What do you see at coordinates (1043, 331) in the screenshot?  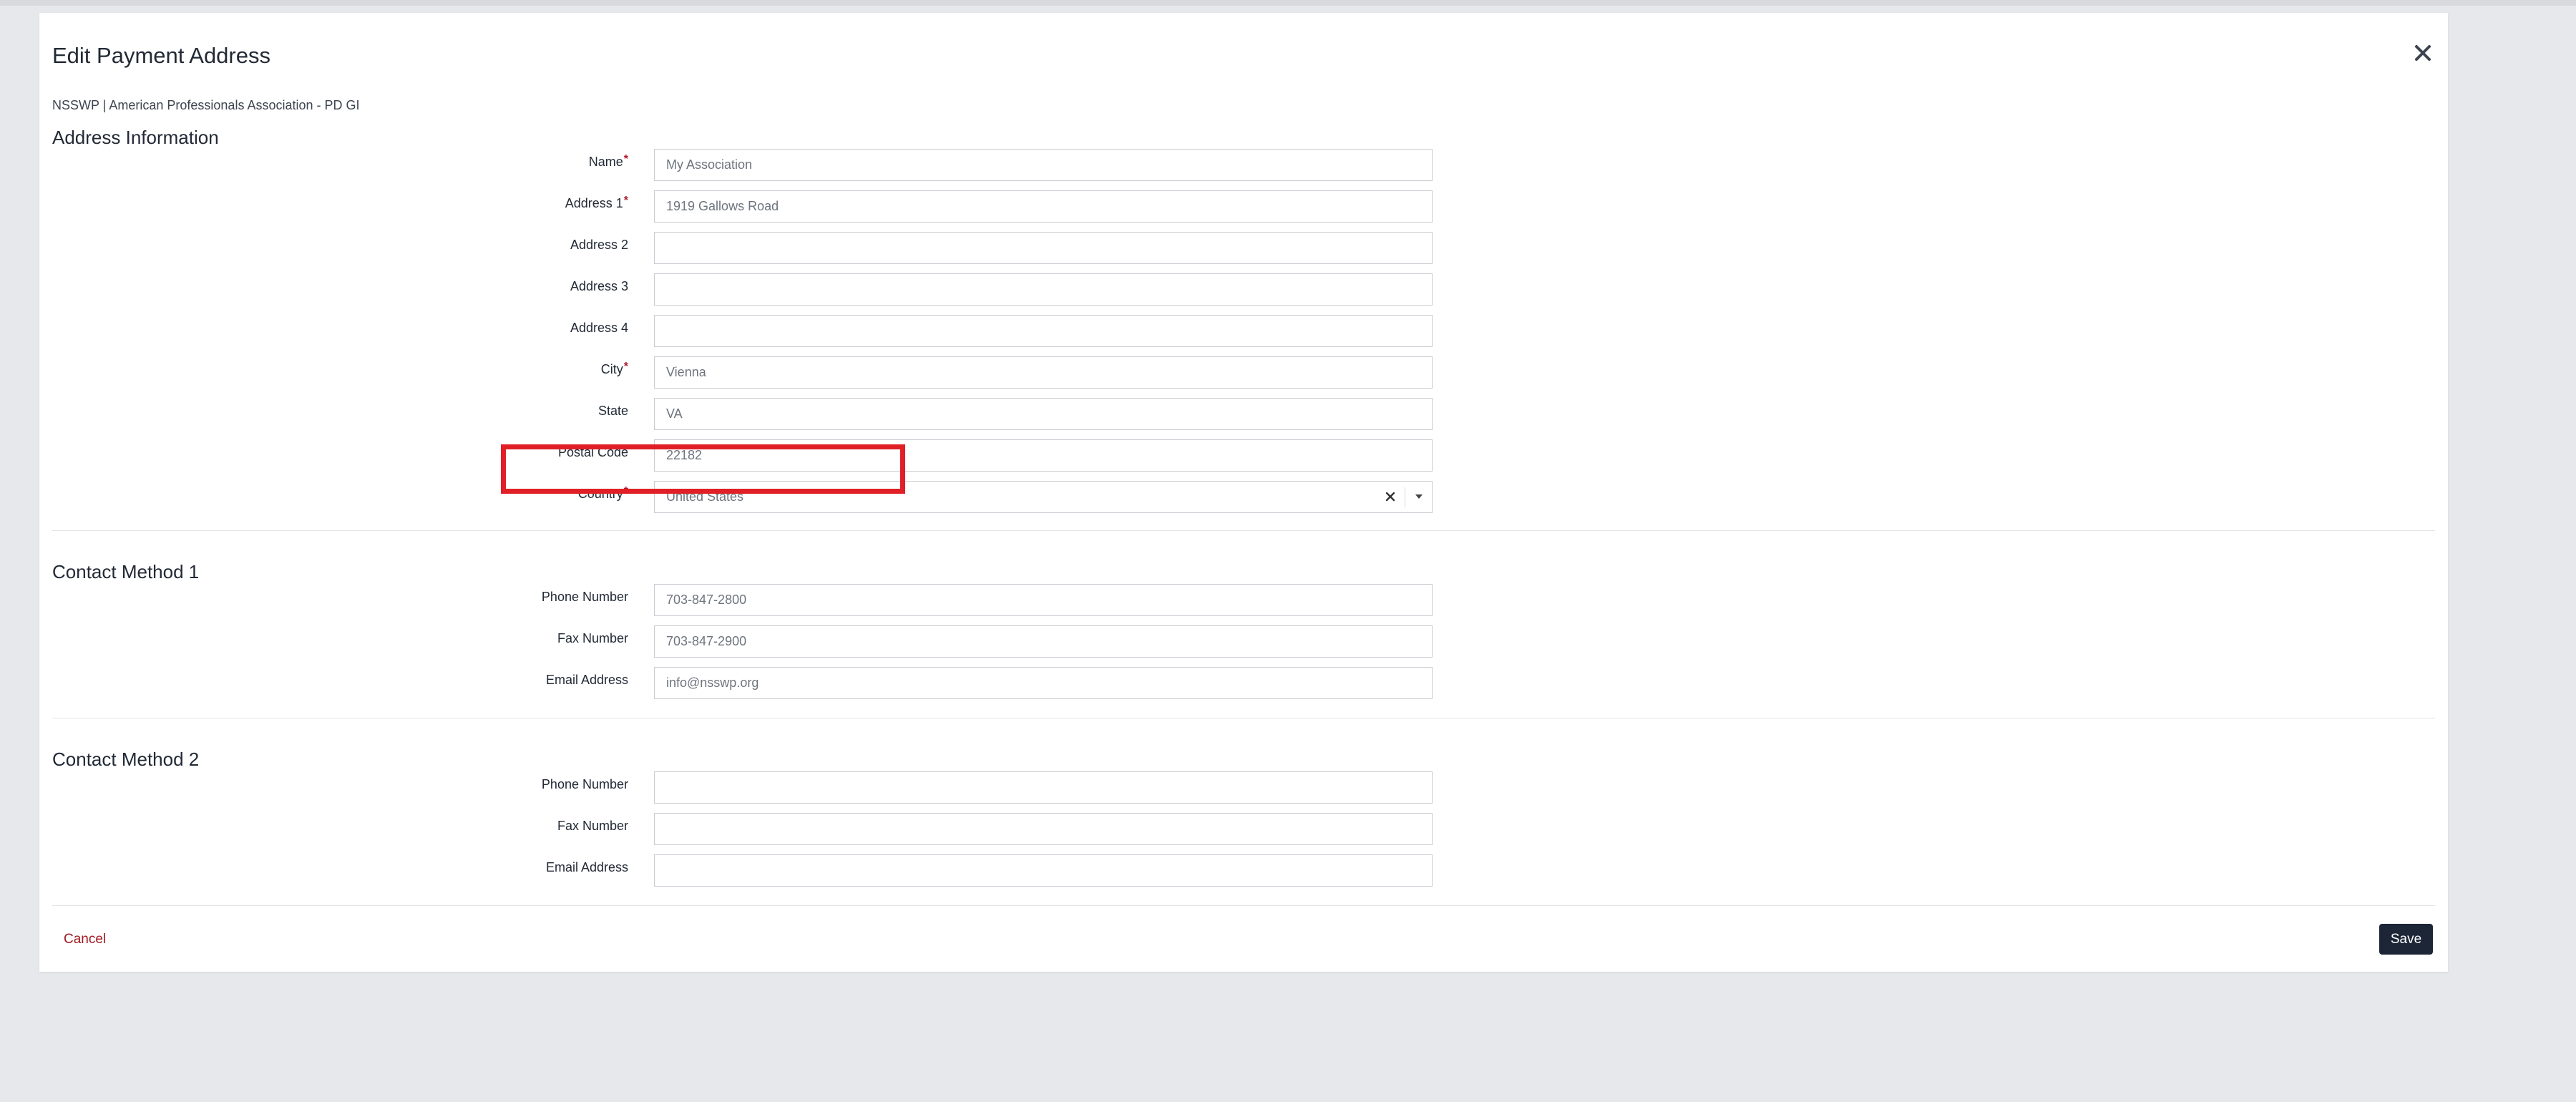 I see `address4-field` at bounding box center [1043, 331].